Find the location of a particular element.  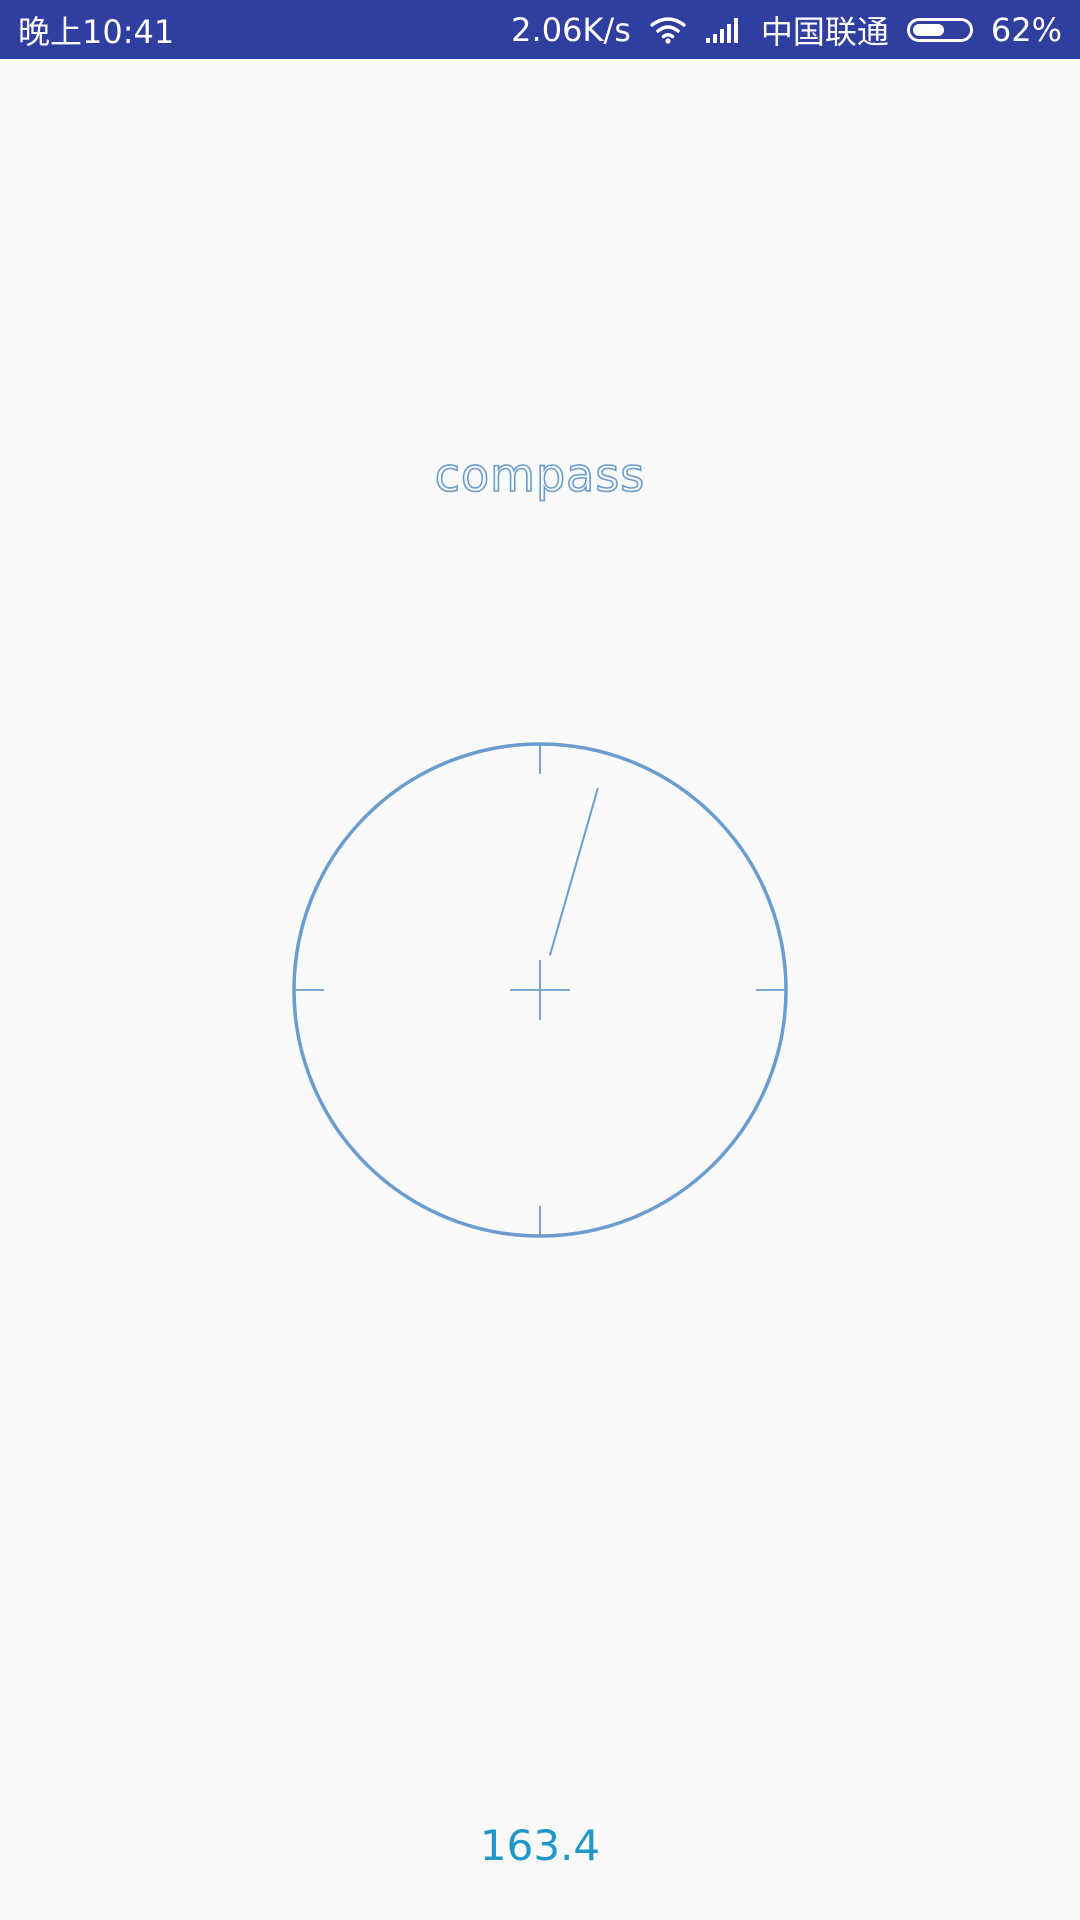

status-indicators: 2.06K/s 中国联通 62% is located at coordinates (786, 30).